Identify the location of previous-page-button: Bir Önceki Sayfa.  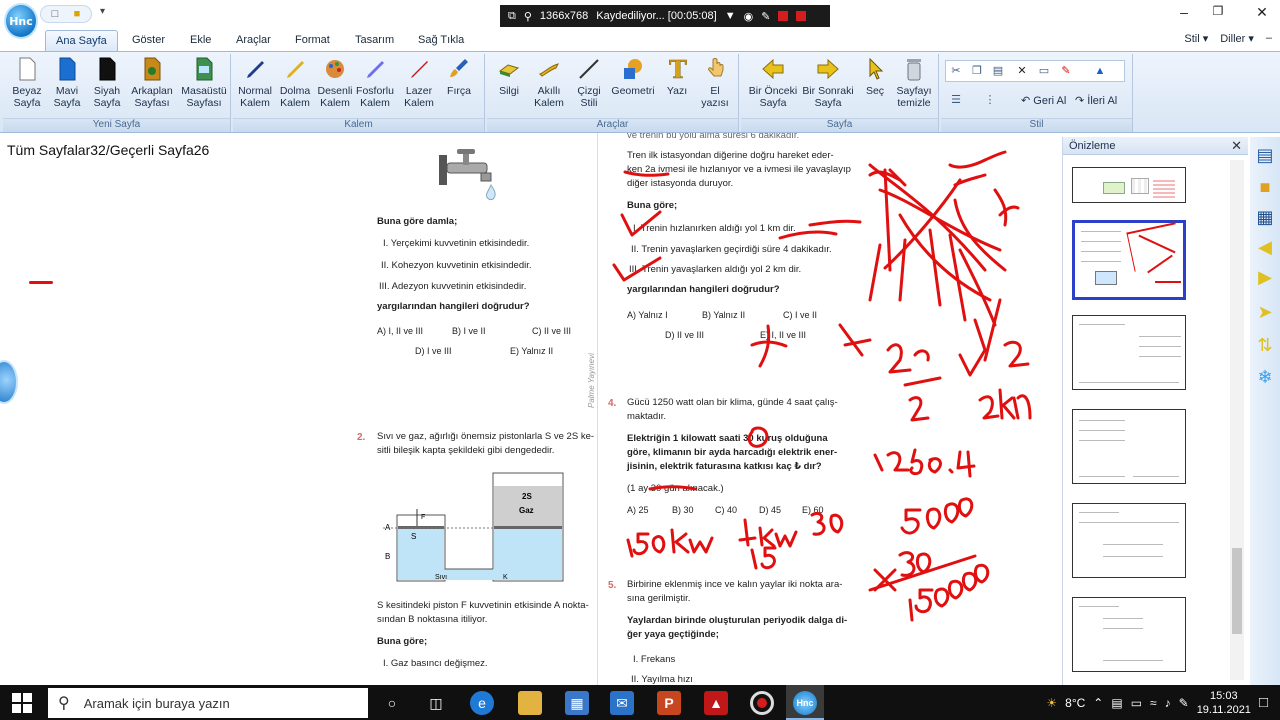
(773, 86).